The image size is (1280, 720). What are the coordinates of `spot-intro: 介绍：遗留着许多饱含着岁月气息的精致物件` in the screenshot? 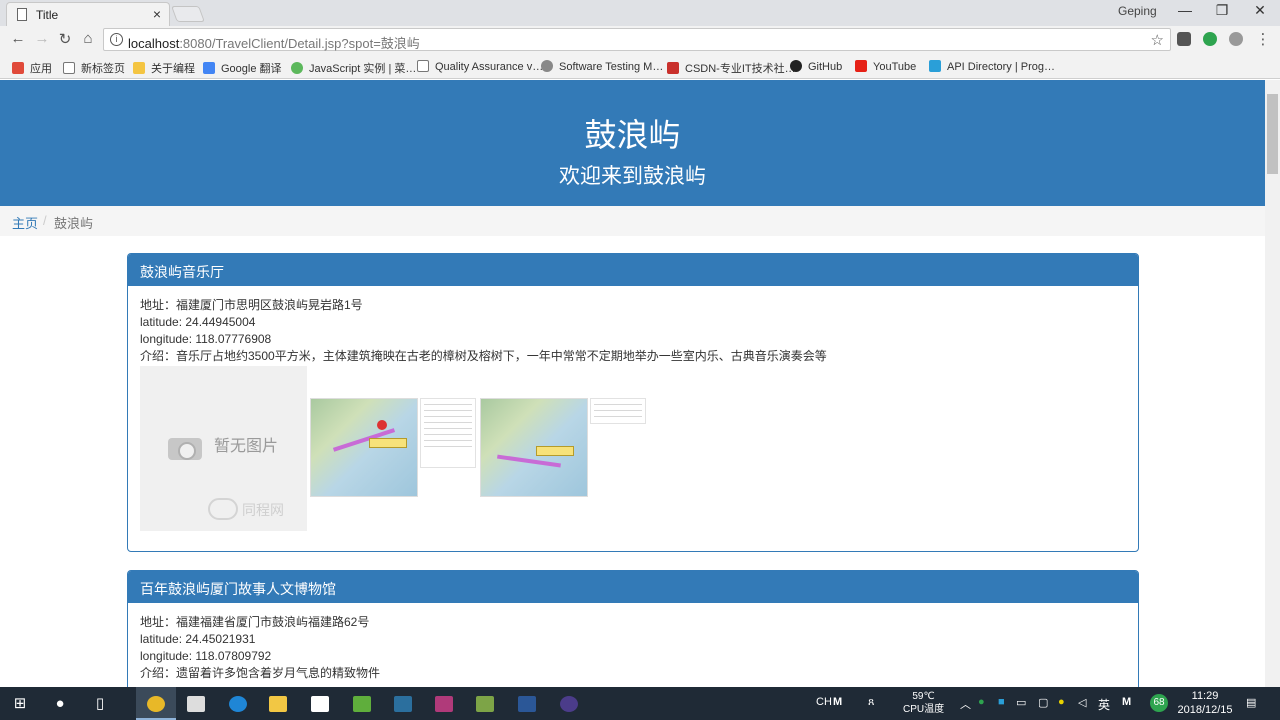 It's located at (260, 673).